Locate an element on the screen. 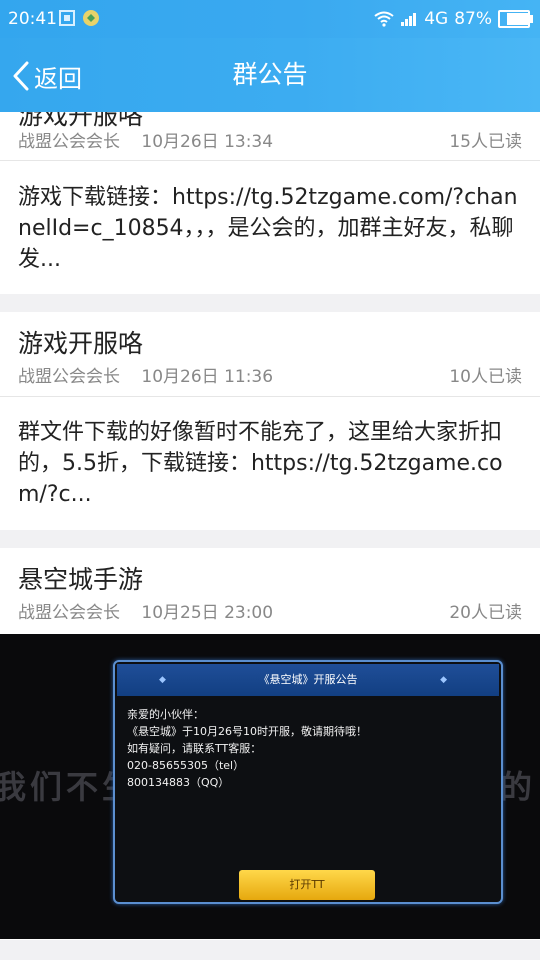  status-bar: 20:41 4G 87% is located at coordinates (270, 19).